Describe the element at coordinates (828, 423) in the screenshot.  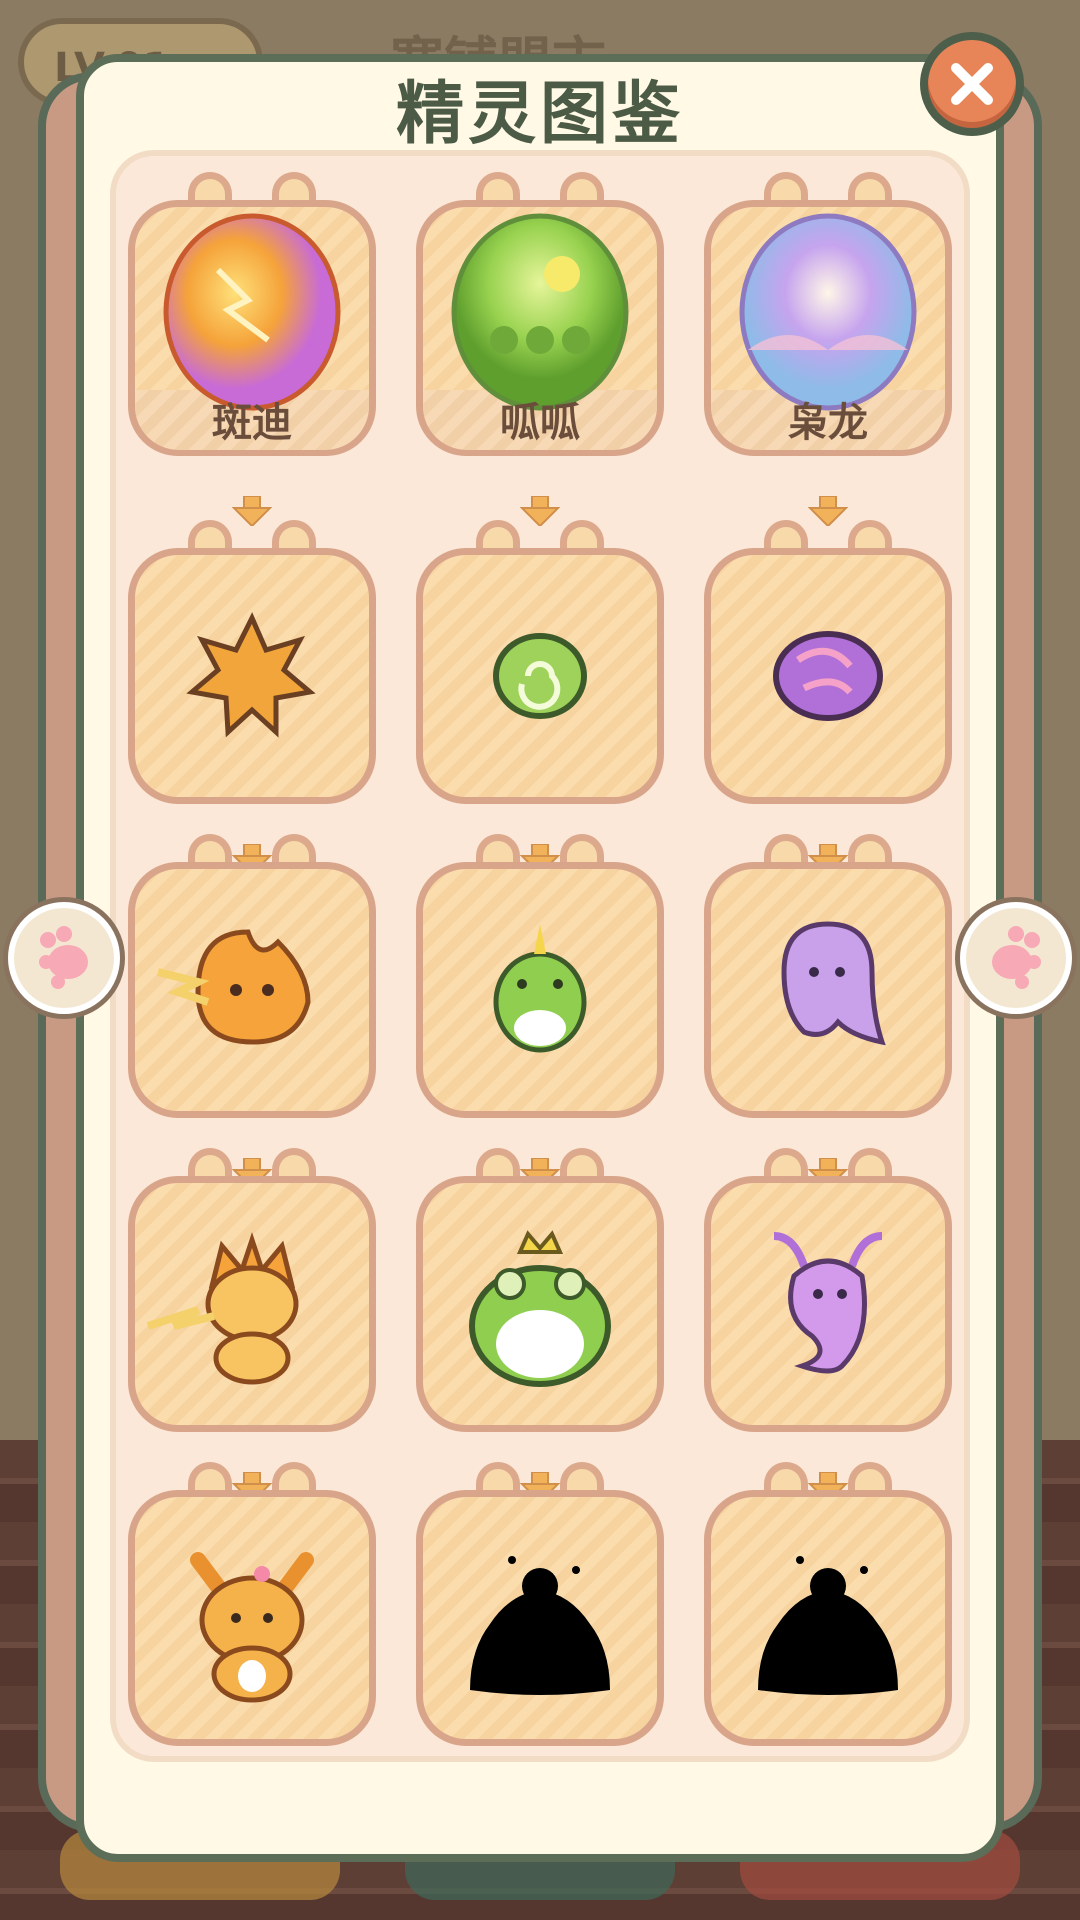
I see `egg-name: 枭龙` at that location.